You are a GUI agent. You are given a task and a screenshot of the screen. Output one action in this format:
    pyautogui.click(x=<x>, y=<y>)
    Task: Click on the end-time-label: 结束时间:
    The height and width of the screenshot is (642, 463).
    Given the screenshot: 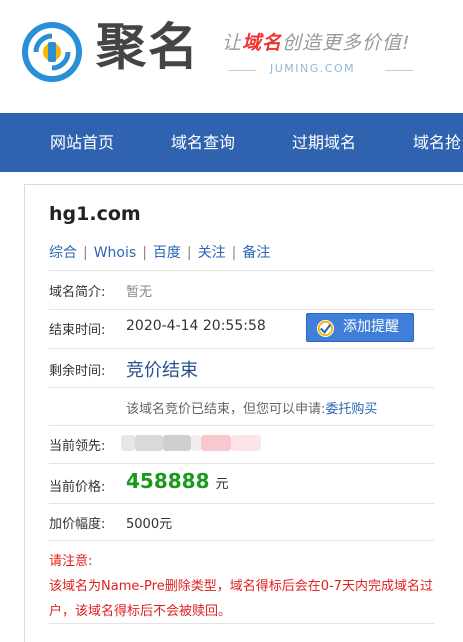 What is the action you would take?
    pyautogui.click(x=77, y=330)
    